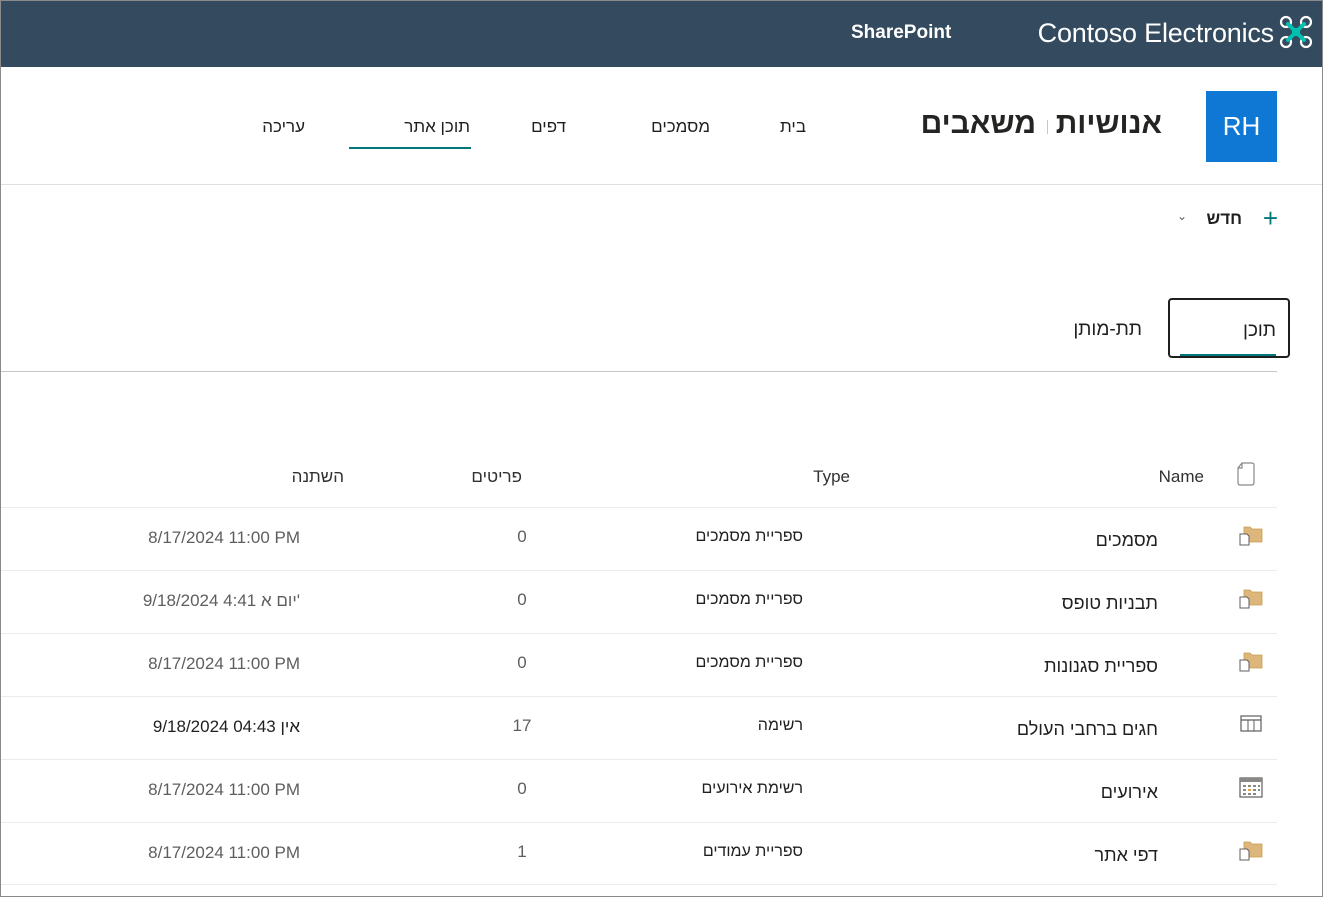  What do you see at coordinates (410, 148) in the screenshot?
I see `nav-selected-indicator` at bounding box center [410, 148].